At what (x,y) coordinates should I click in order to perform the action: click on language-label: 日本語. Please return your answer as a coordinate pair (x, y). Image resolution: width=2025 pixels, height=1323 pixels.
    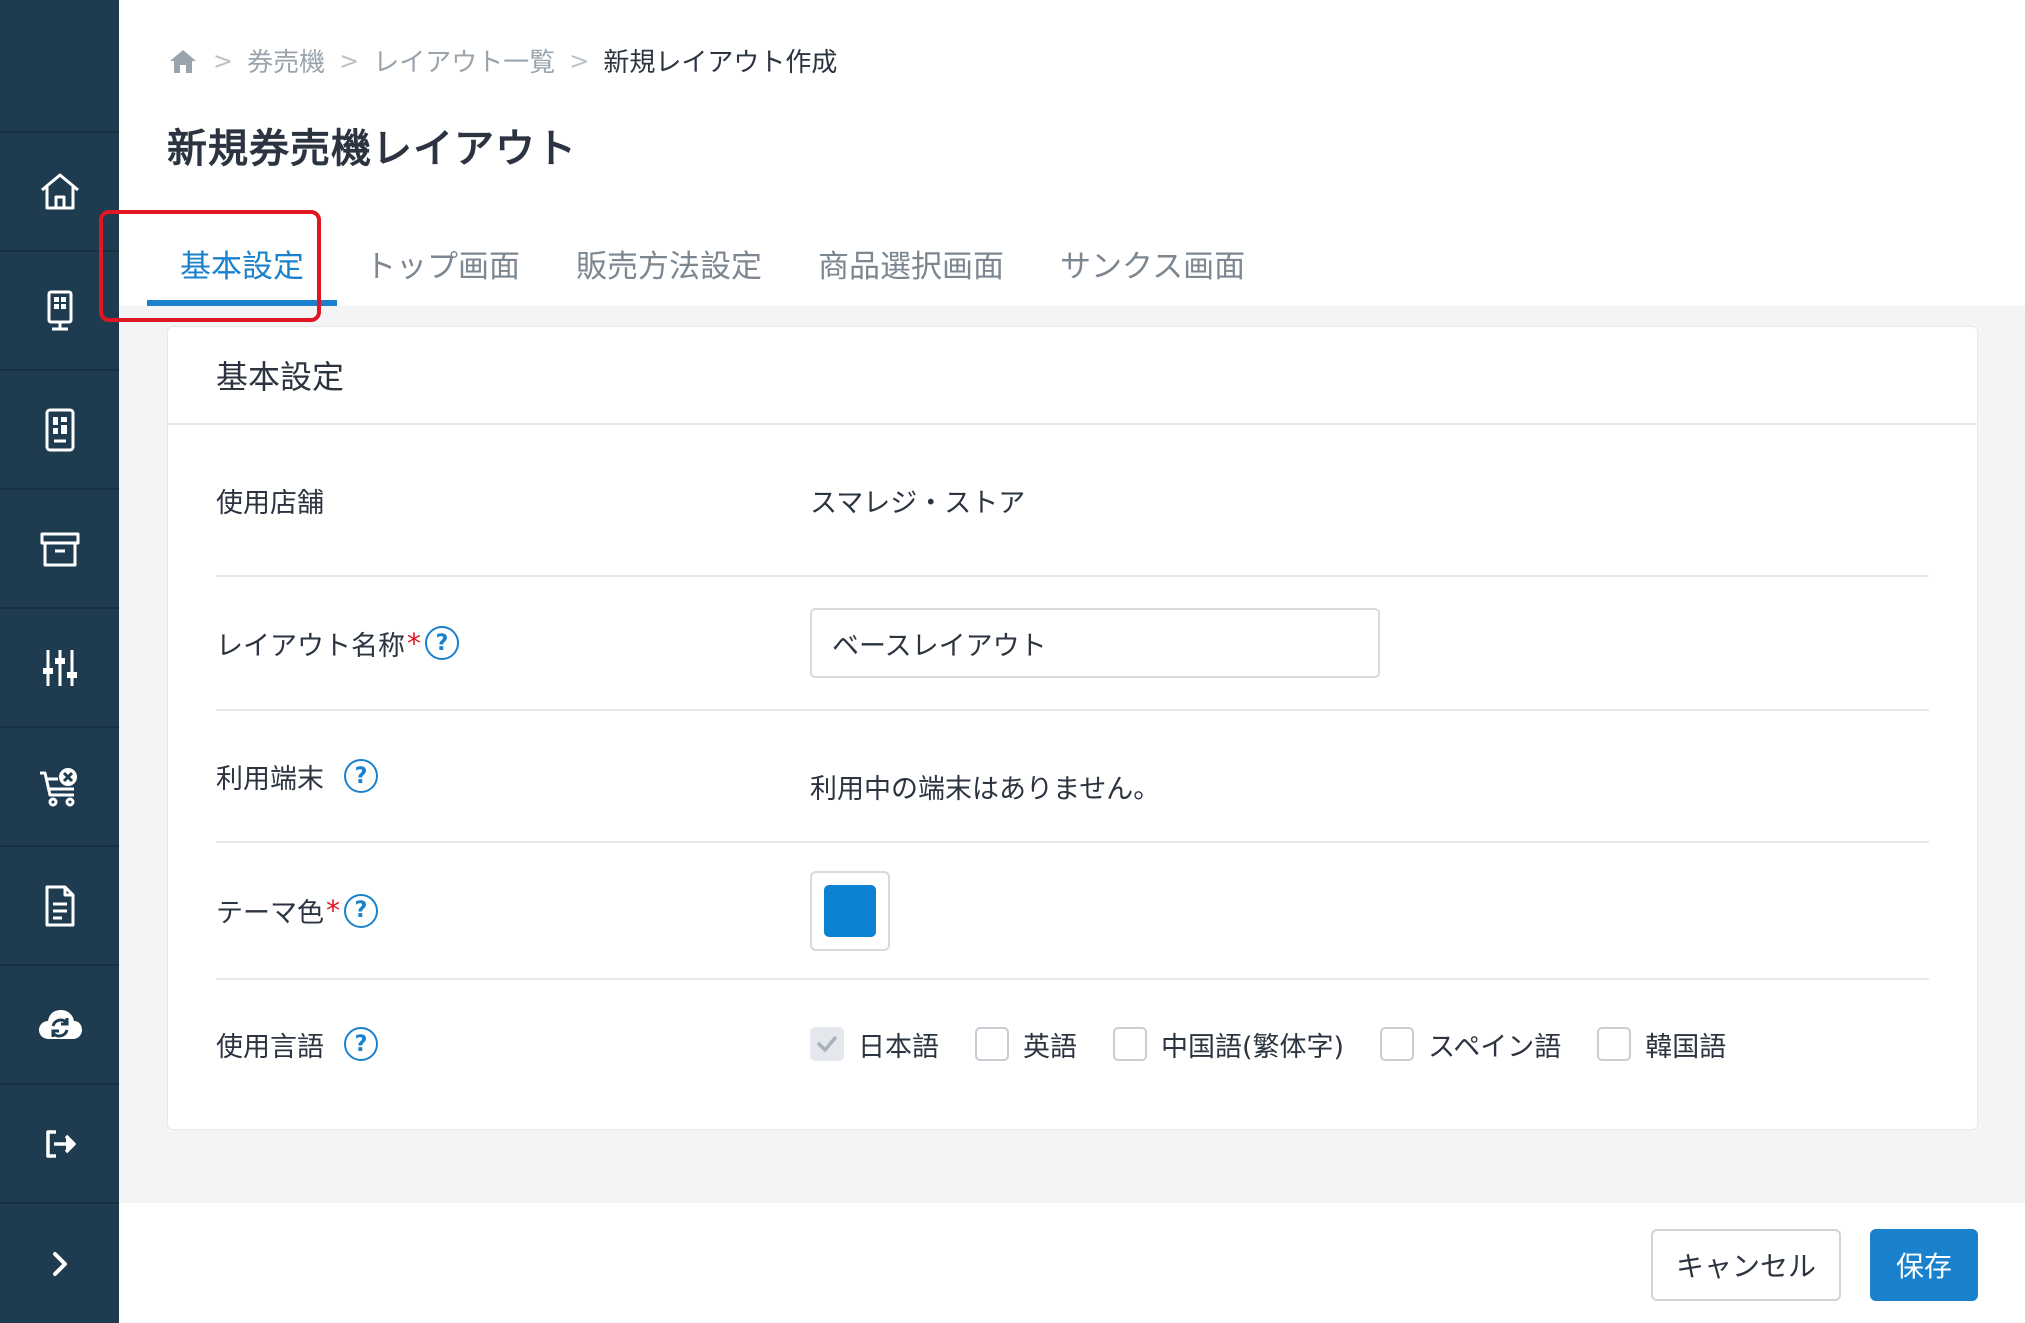
    Looking at the image, I should click on (898, 1047).